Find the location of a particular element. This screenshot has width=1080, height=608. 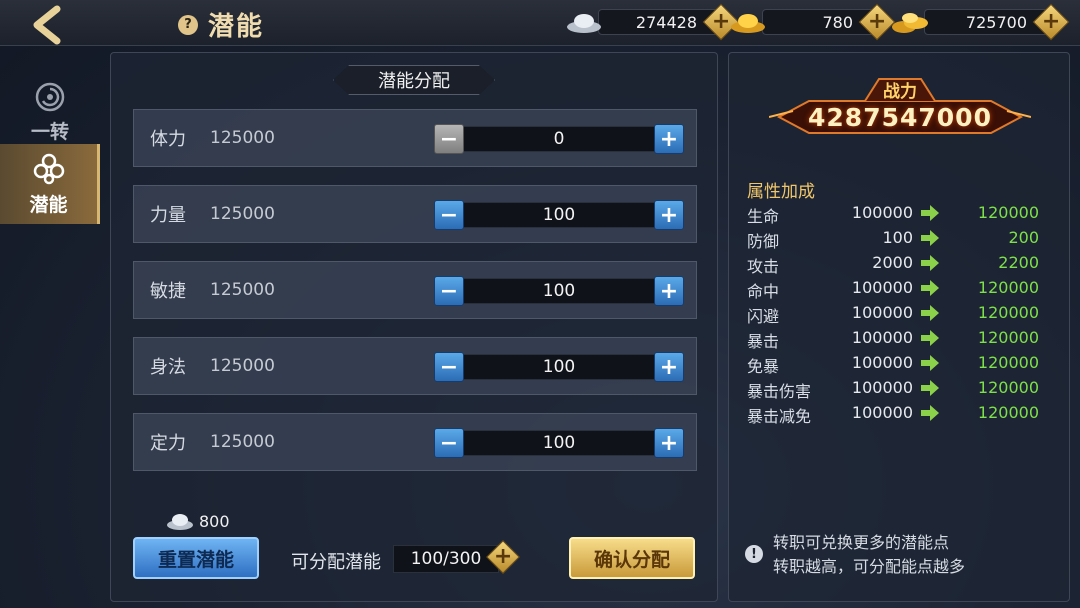

swirl-icon is located at coordinates (50, 96).